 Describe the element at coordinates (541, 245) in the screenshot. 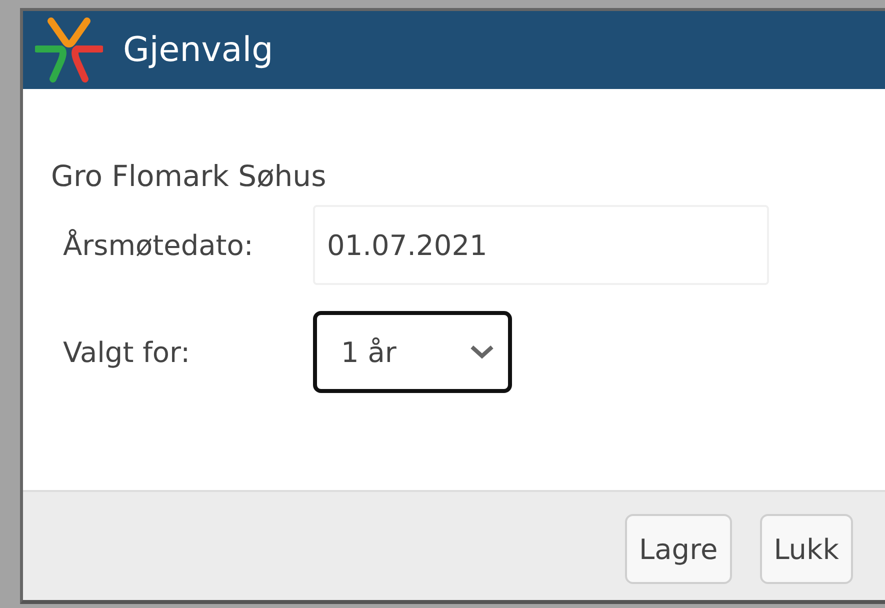

I see `date-field: 01.07.2021` at that location.